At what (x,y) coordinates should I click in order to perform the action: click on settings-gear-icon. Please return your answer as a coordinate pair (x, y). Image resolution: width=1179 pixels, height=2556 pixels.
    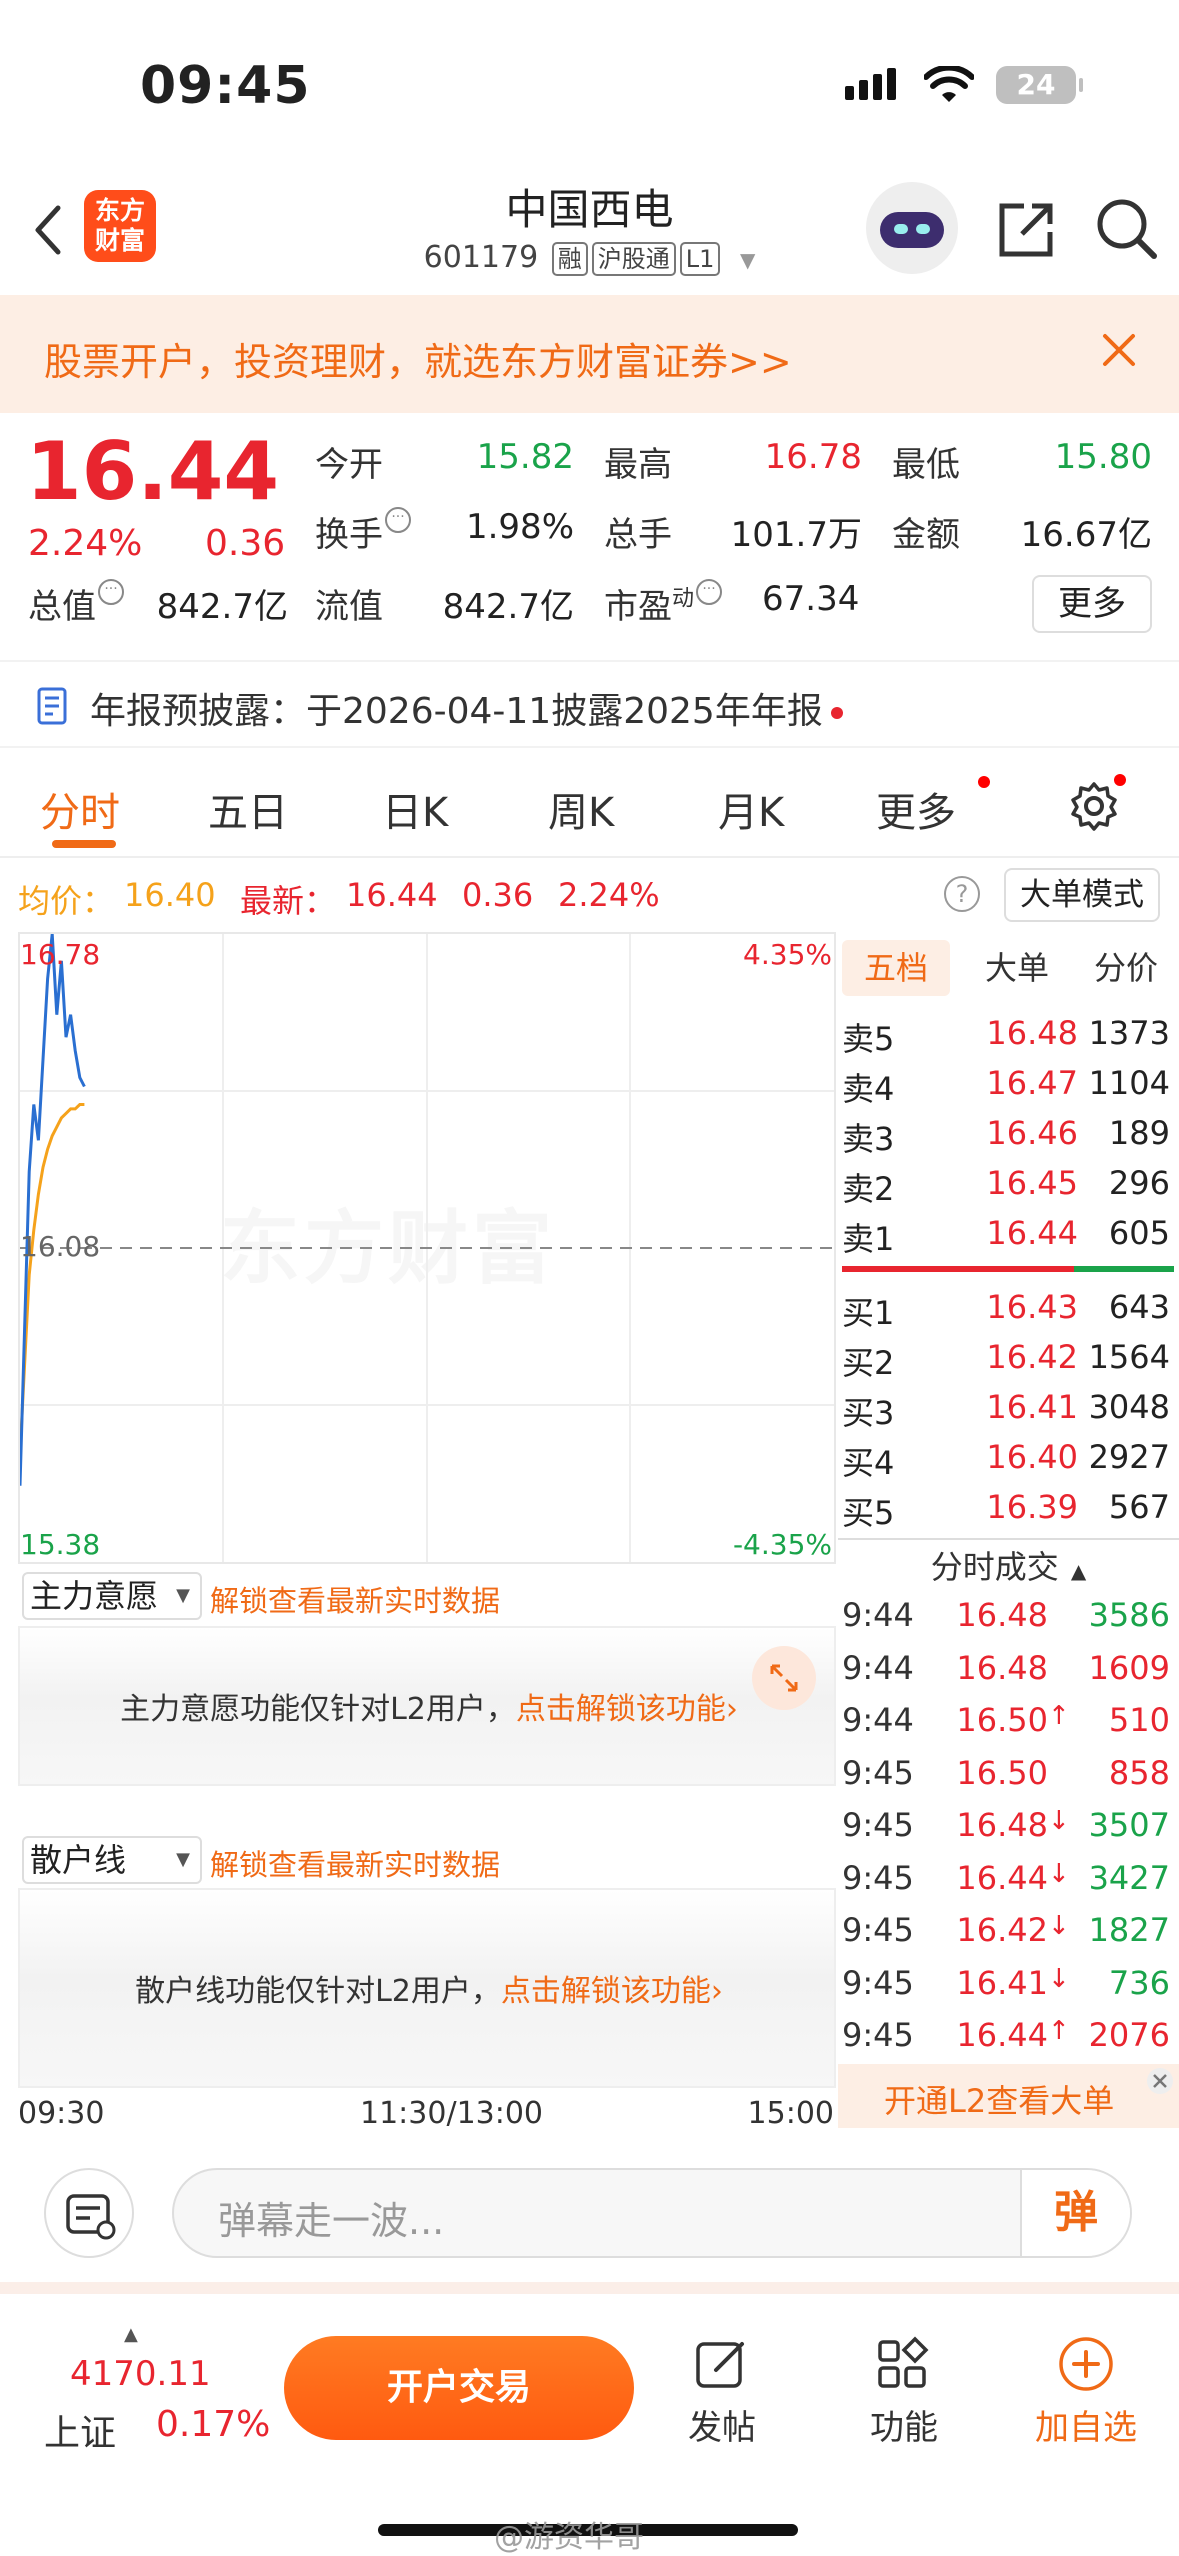
    Looking at the image, I should click on (1094, 806).